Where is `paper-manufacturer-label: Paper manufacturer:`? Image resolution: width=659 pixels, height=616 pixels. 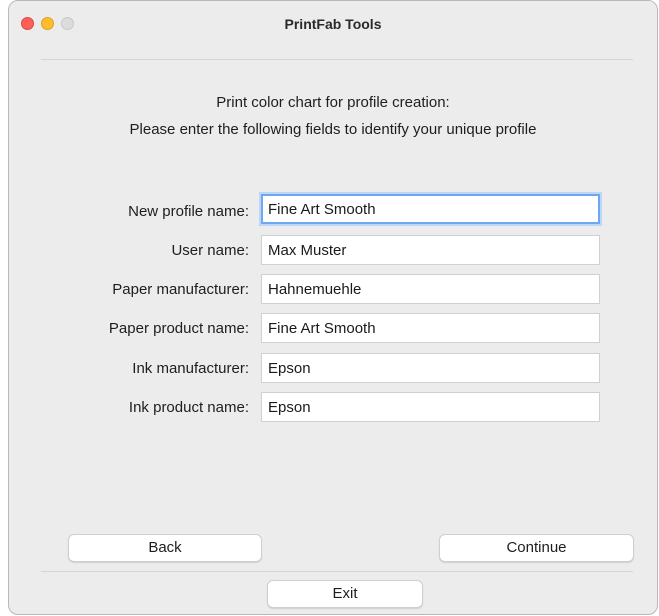 paper-manufacturer-label: Paper manufacturer: is located at coordinates (180, 289).